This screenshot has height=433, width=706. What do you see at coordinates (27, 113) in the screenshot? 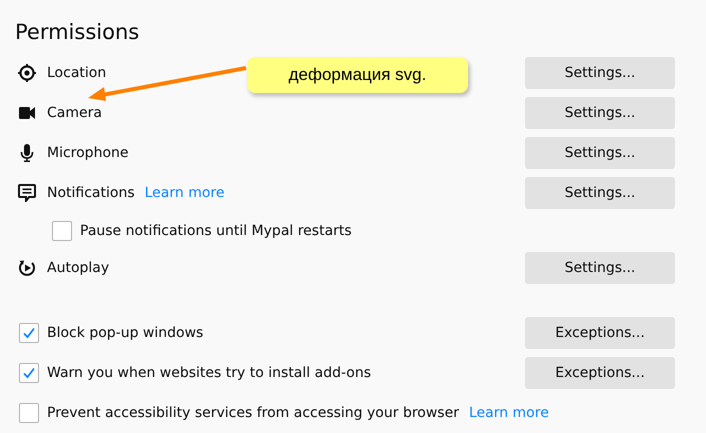
I see `camera-icon` at bounding box center [27, 113].